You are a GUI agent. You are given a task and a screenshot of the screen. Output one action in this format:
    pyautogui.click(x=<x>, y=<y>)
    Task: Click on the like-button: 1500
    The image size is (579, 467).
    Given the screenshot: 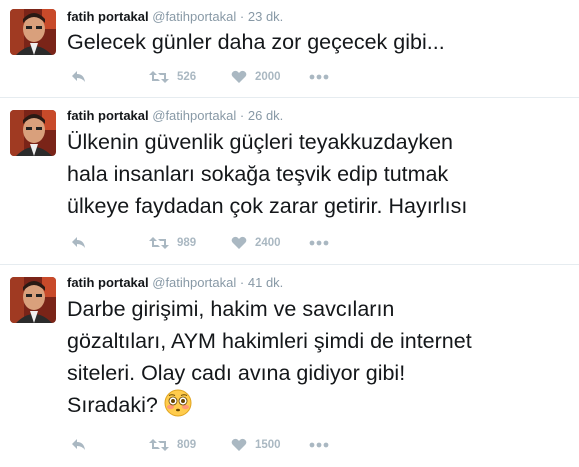 What is the action you would take?
    pyautogui.click(x=256, y=445)
    